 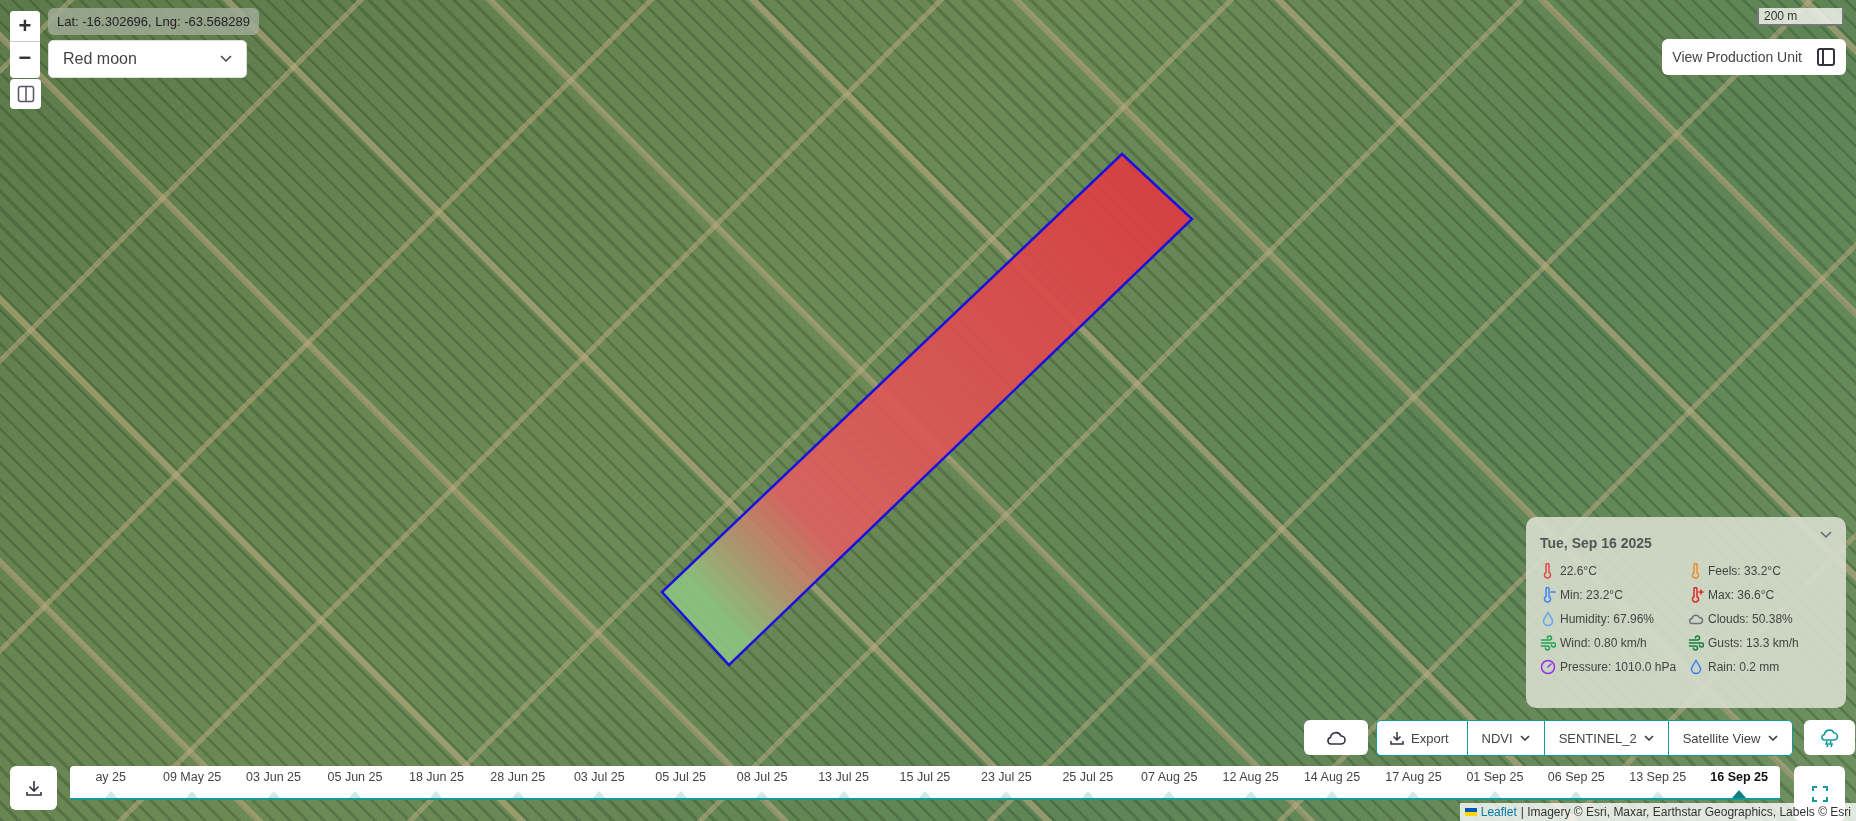 I want to click on gauge-icon, so click(x=1548, y=667).